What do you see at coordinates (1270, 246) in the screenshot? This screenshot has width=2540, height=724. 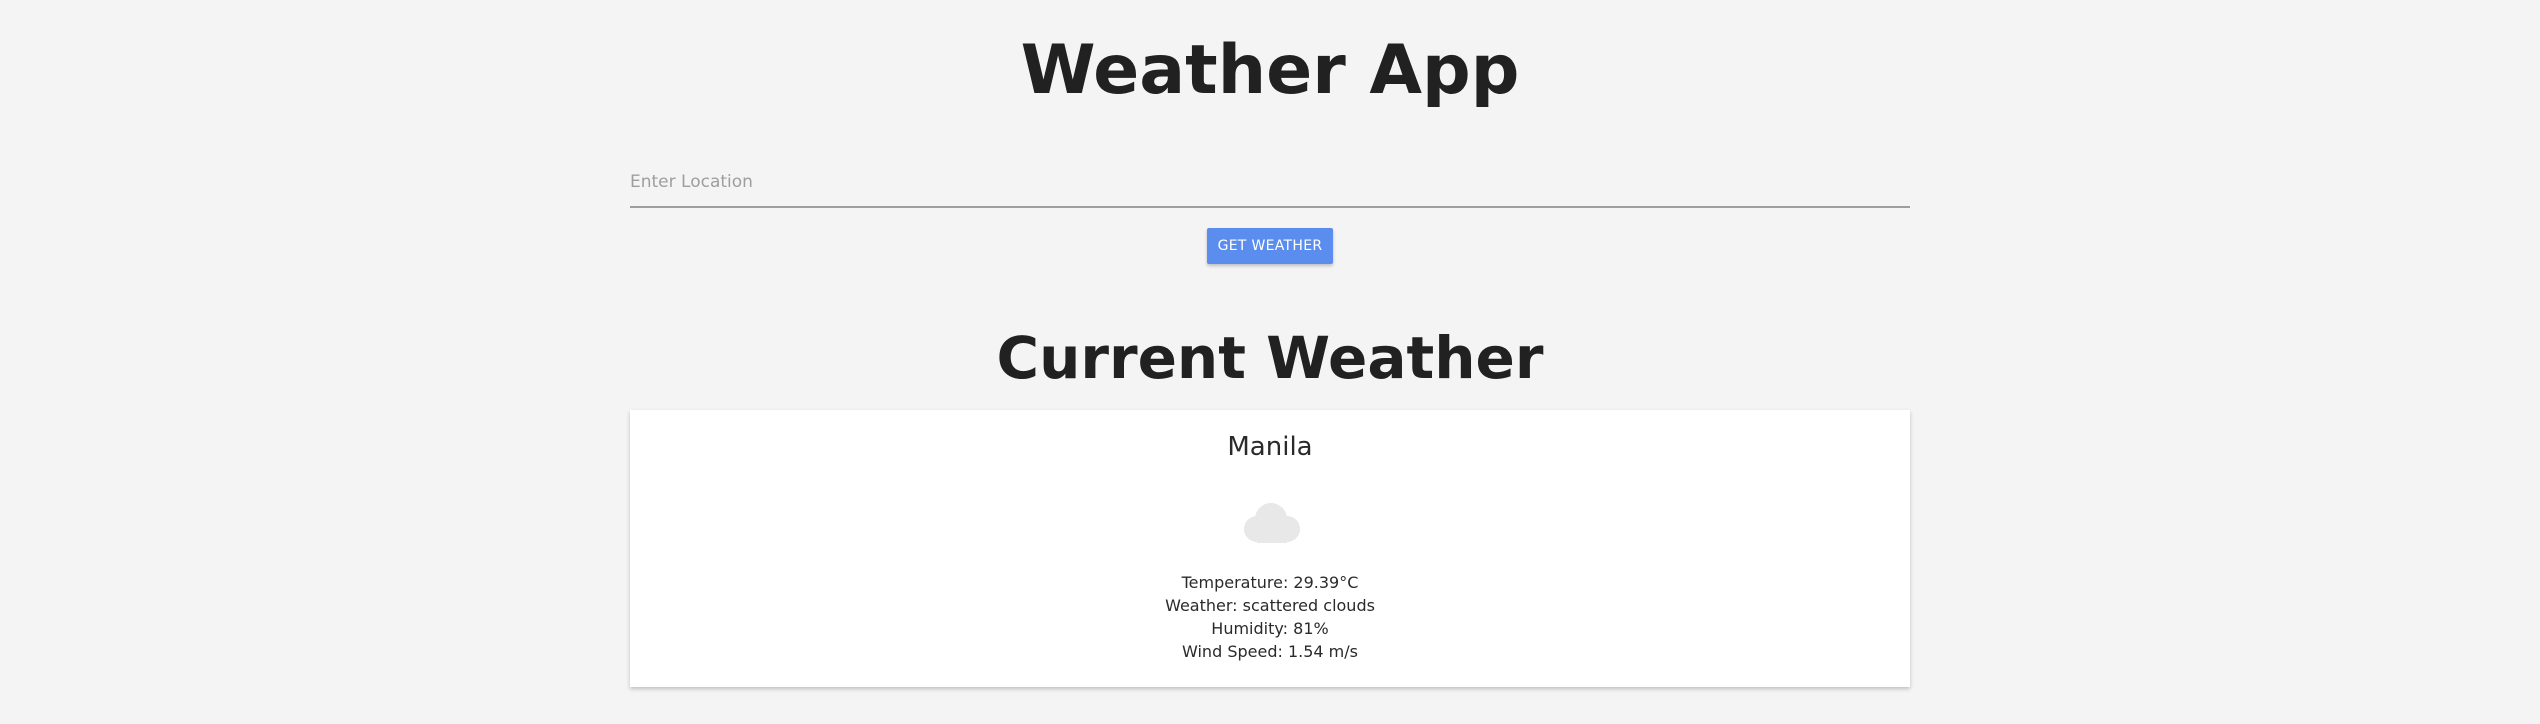 I see `get-weather-button: GET WEATHER` at bounding box center [1270, 246].